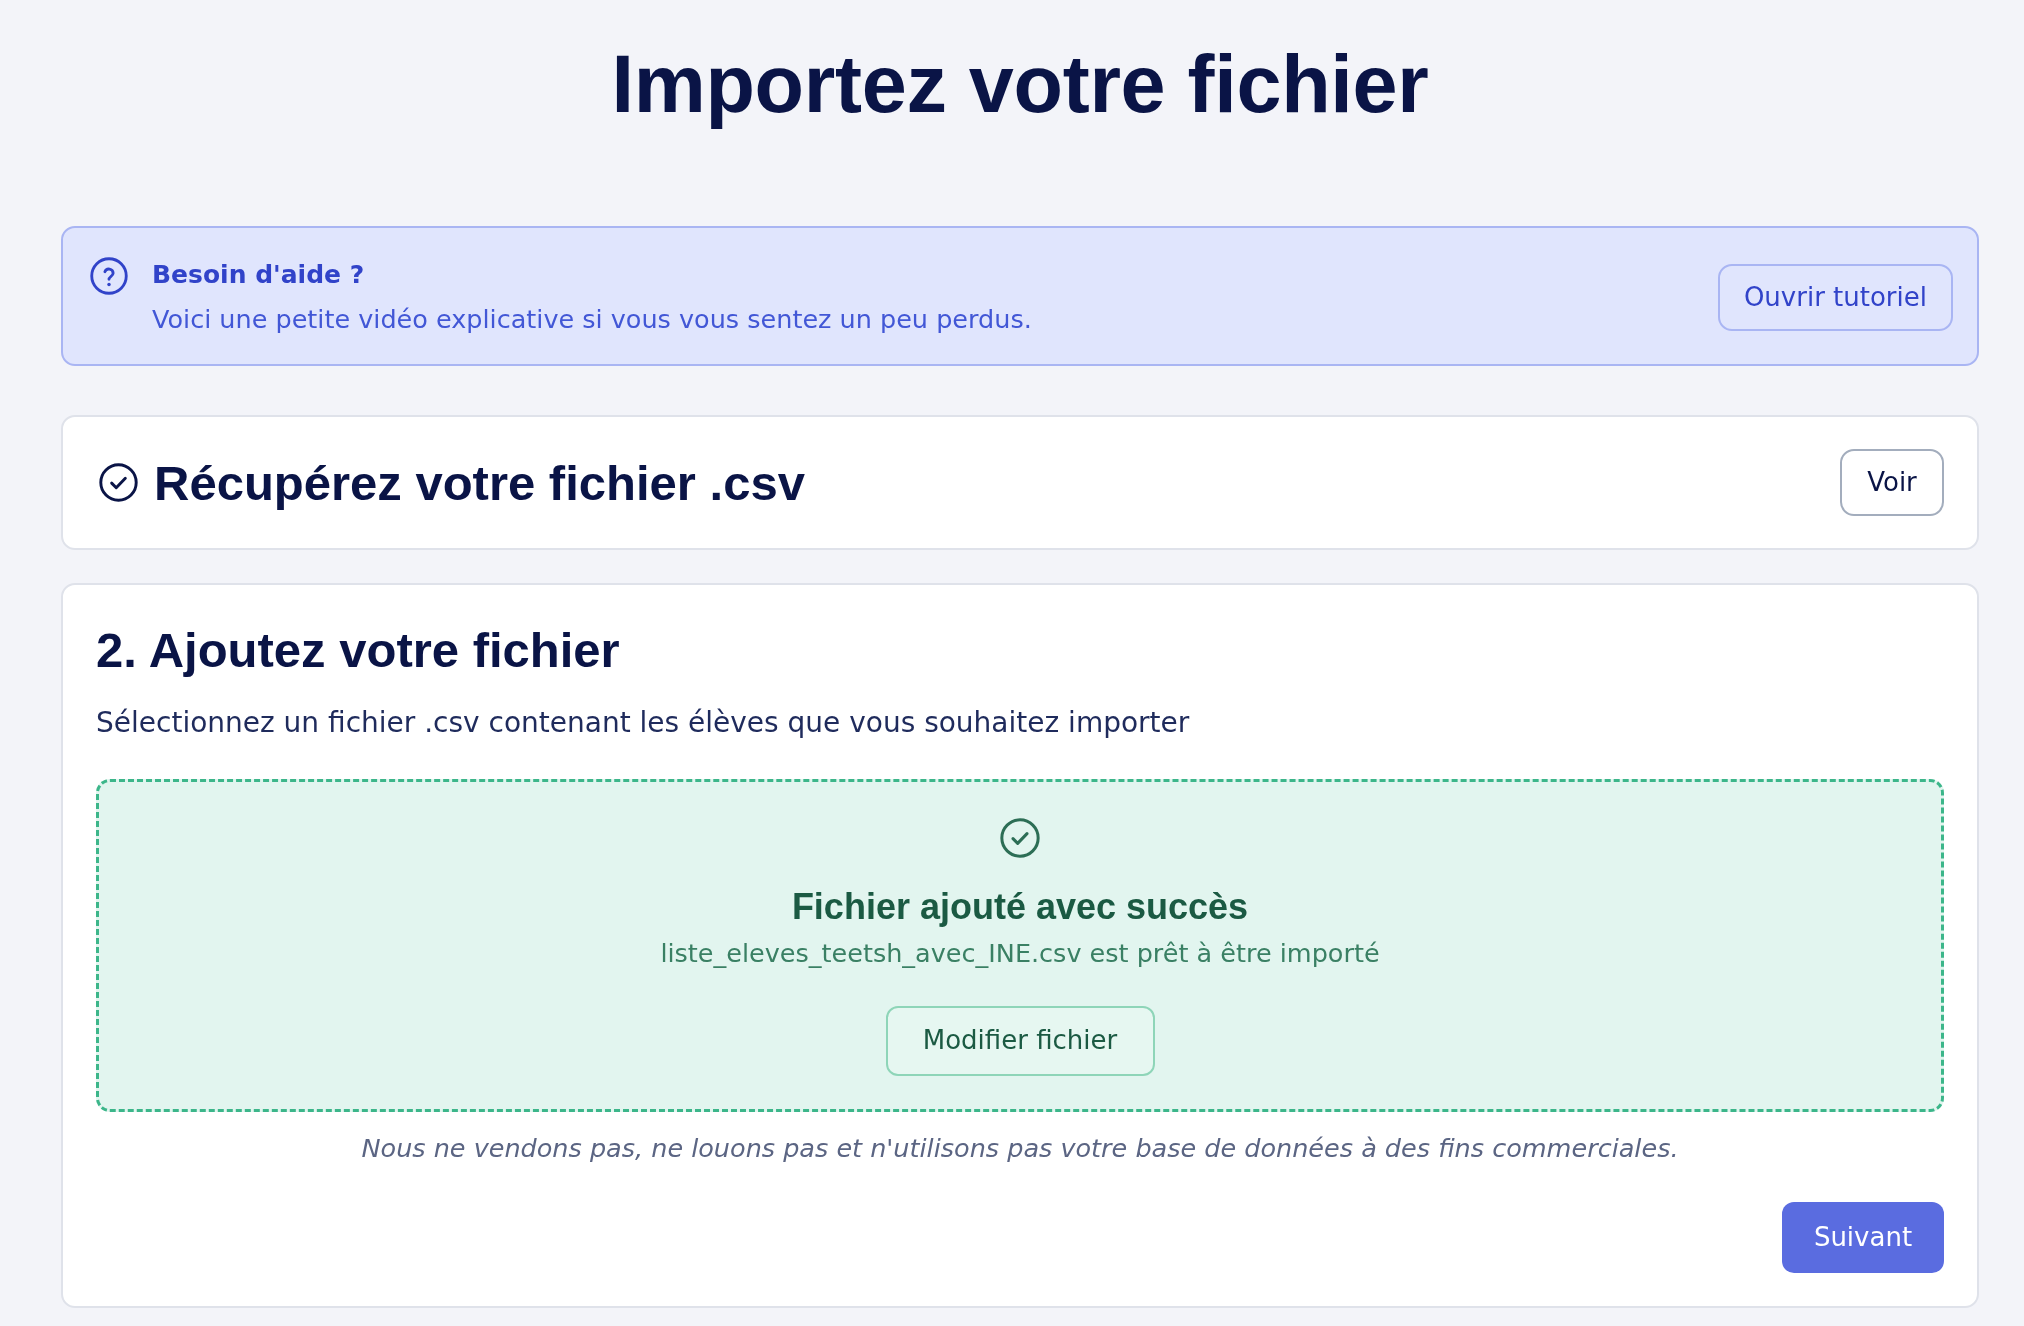 Image resolution: width=2024 pixels, height=1326 pixels. I want to click on file-status-text: liste_eleves_teetsh_avec_INE.csv est prêt à être importé, so click(1020, 953).